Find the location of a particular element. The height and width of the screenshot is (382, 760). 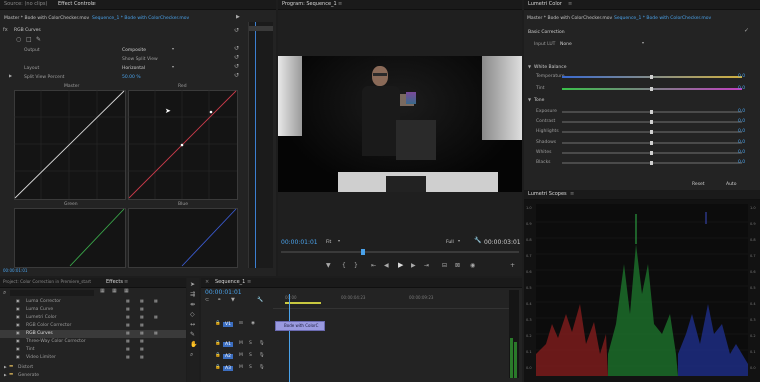

exposure-thumb is located at coordinates (651, 111).